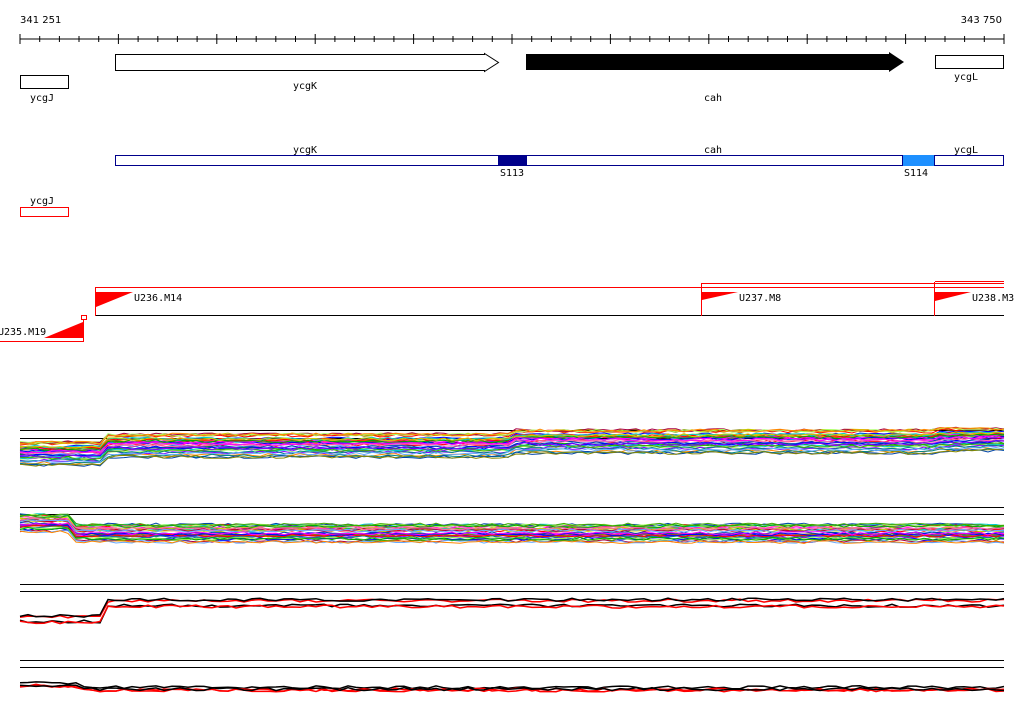 This screenshot has width=1024, height=719. I want to click on tu-U235-flag-icon, so click(63, 330).